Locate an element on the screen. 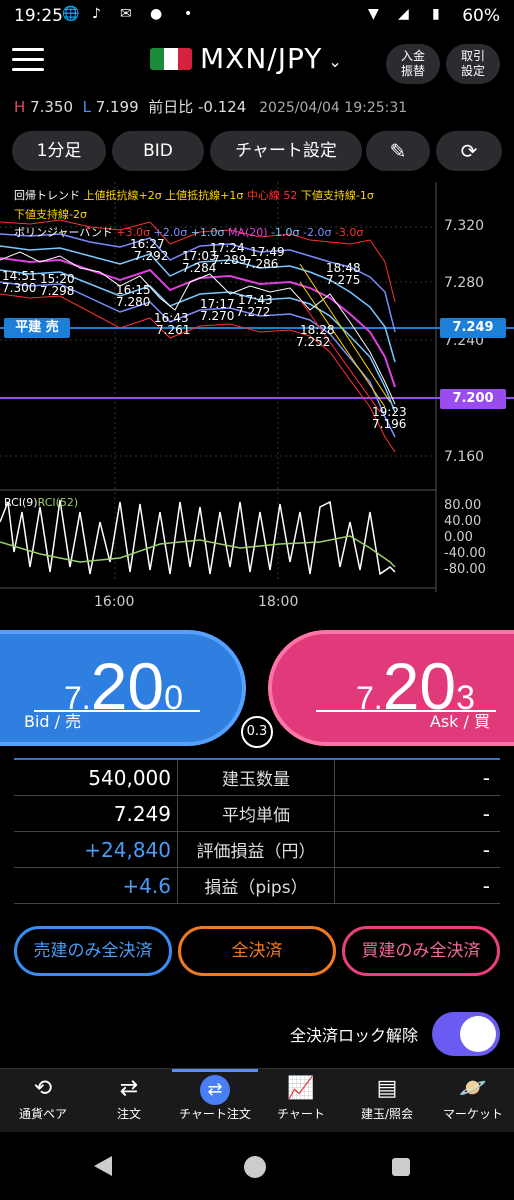 This screenshot has width=514, height=1200. rotate-icon: ⟳ is located at coordinates (469, 151).